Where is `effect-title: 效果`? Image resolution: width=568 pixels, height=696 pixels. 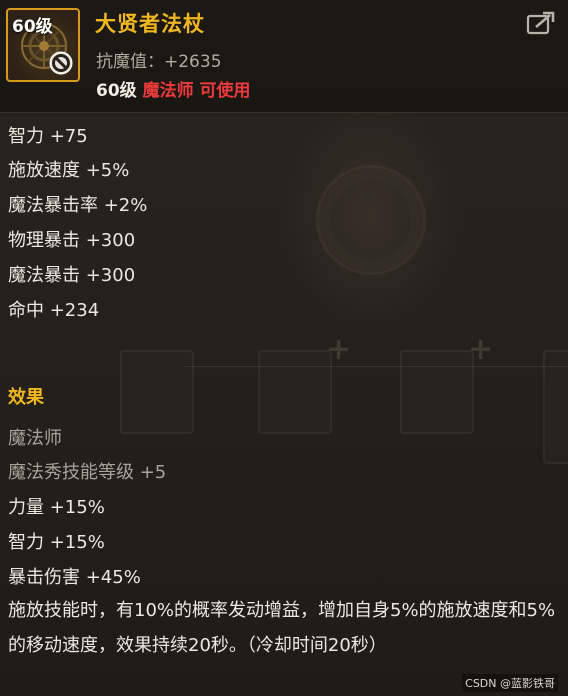 effect-title: 效果 is located at coordinates (26, 397).